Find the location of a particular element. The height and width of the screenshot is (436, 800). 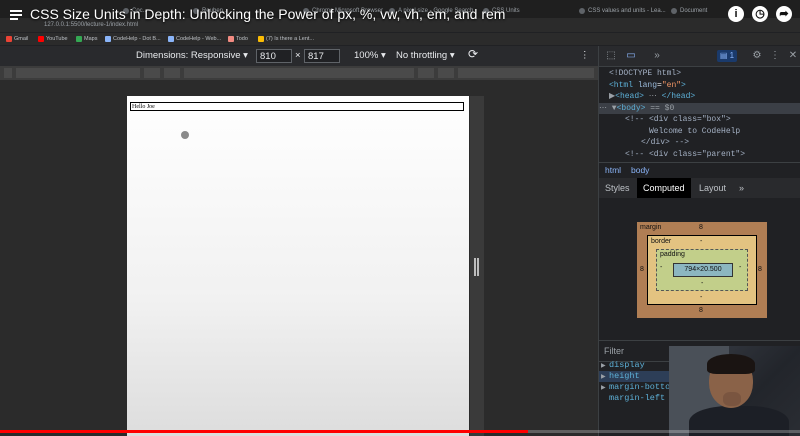

rotate-icon: ⟳ is located at coordinates (473, 54).